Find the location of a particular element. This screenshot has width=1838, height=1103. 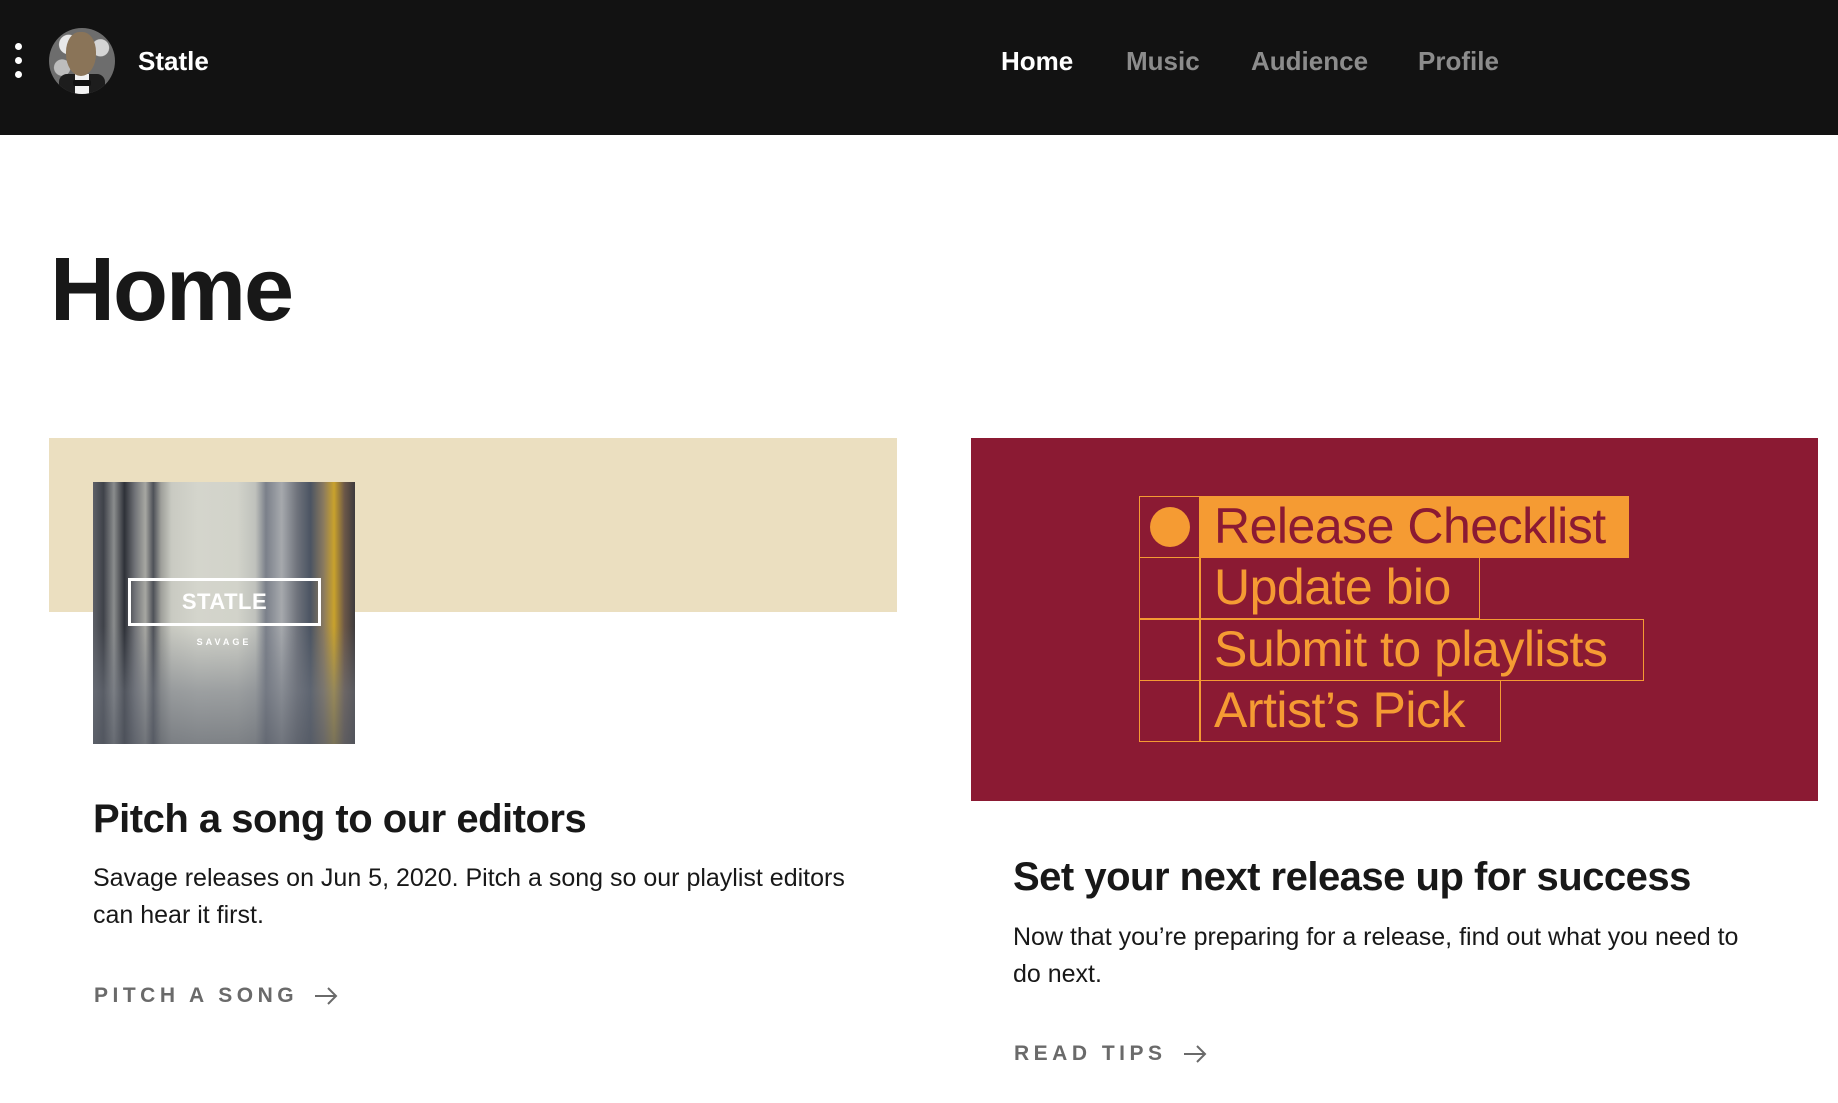

nav-home: Home is located at coordinates (1037, 61).